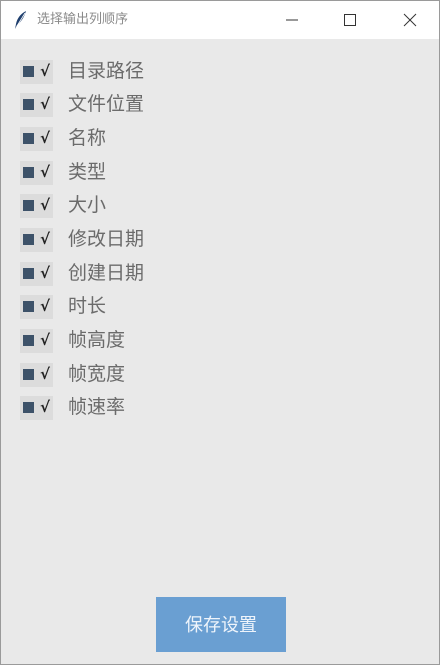 The width and height of the screenshot is (440, 665). I want to click on maximize-icon, so click(350, 20).